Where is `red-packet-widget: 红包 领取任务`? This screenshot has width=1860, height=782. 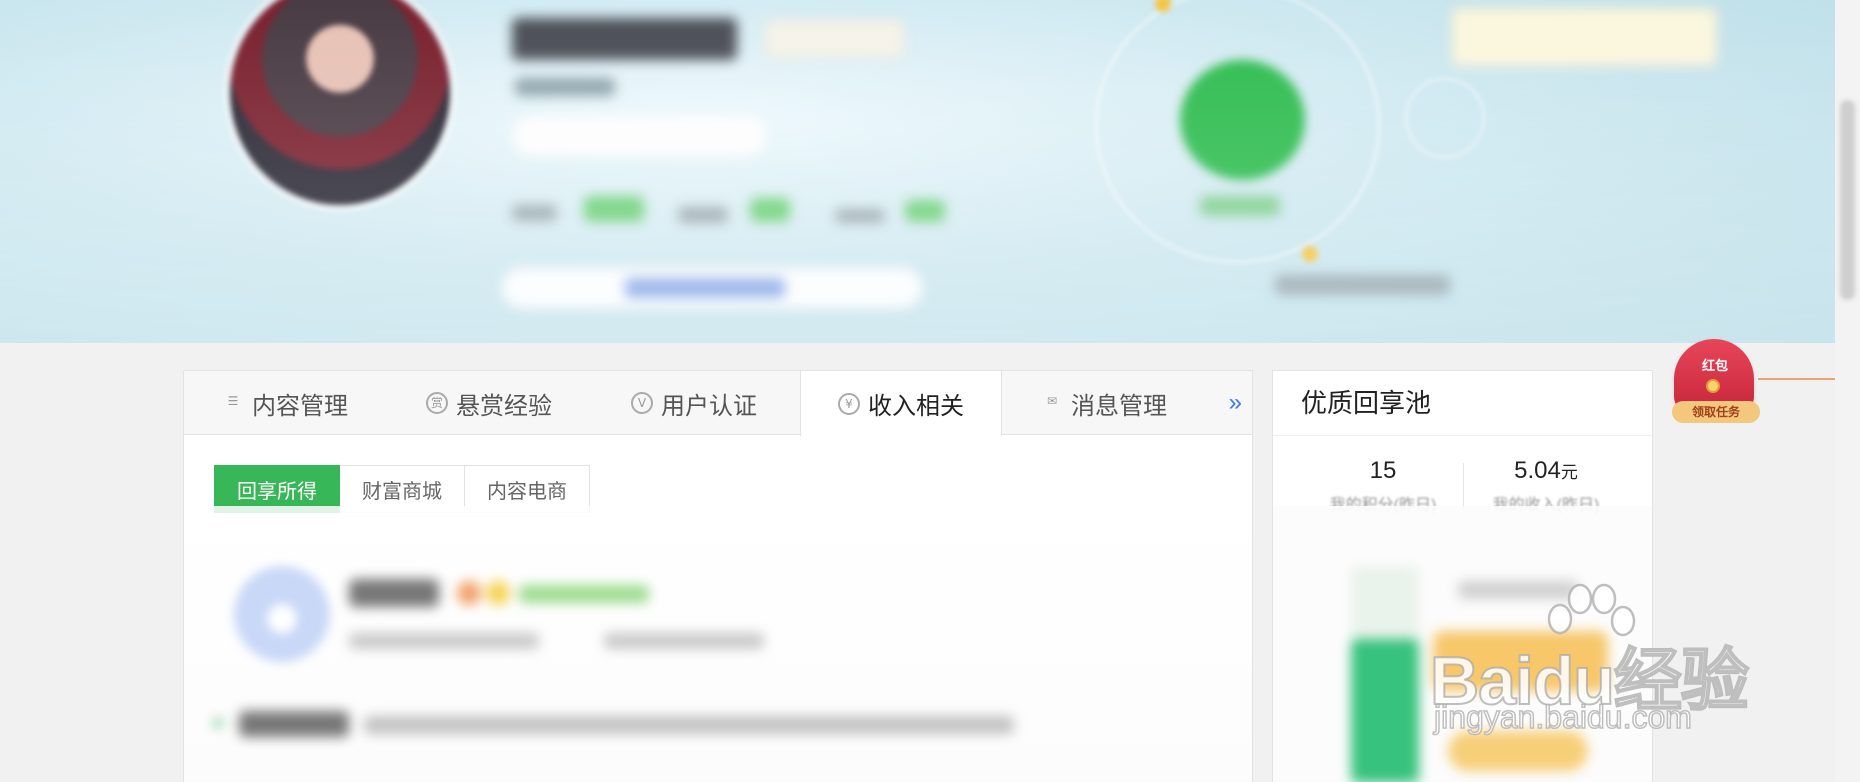 red-packet-widget: 红包 领取任务 is located at coordinates (1716, 380).